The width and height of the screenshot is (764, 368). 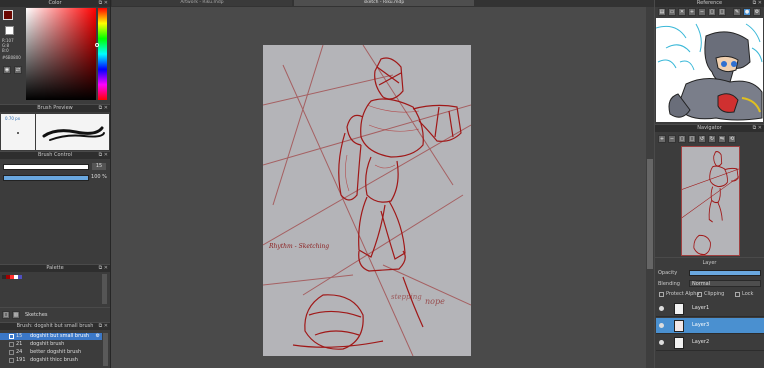 I want to click on brush-list-item: 15 dogshit but small brush ⚙, so click(x=51, y=336).